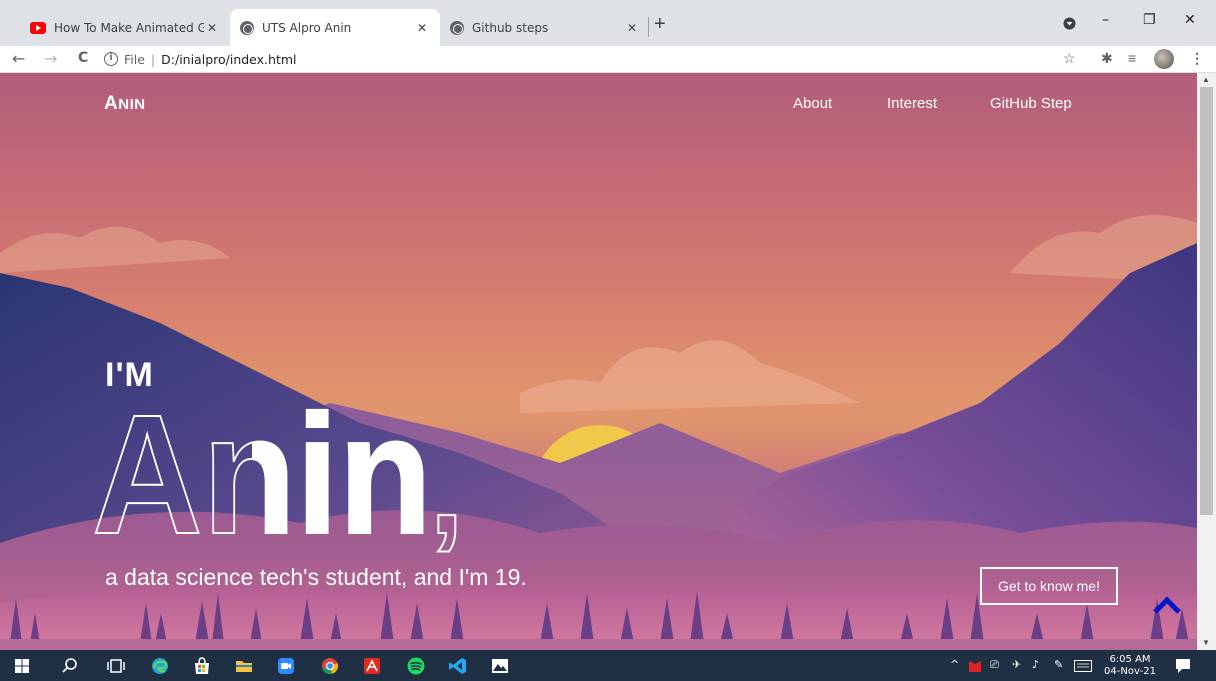 The image size is (1216, 681). I want to click on back-button: ←, so click(18, 58).